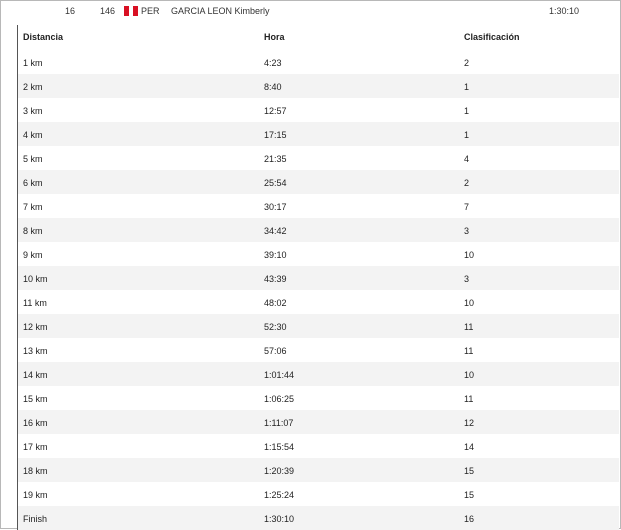  Describe the element at coordinates (310, 11) in the screenshot. I see `athlete-result-row: 16 146 PER GARCIA LEON Kimberly 1:30:10` at that location.